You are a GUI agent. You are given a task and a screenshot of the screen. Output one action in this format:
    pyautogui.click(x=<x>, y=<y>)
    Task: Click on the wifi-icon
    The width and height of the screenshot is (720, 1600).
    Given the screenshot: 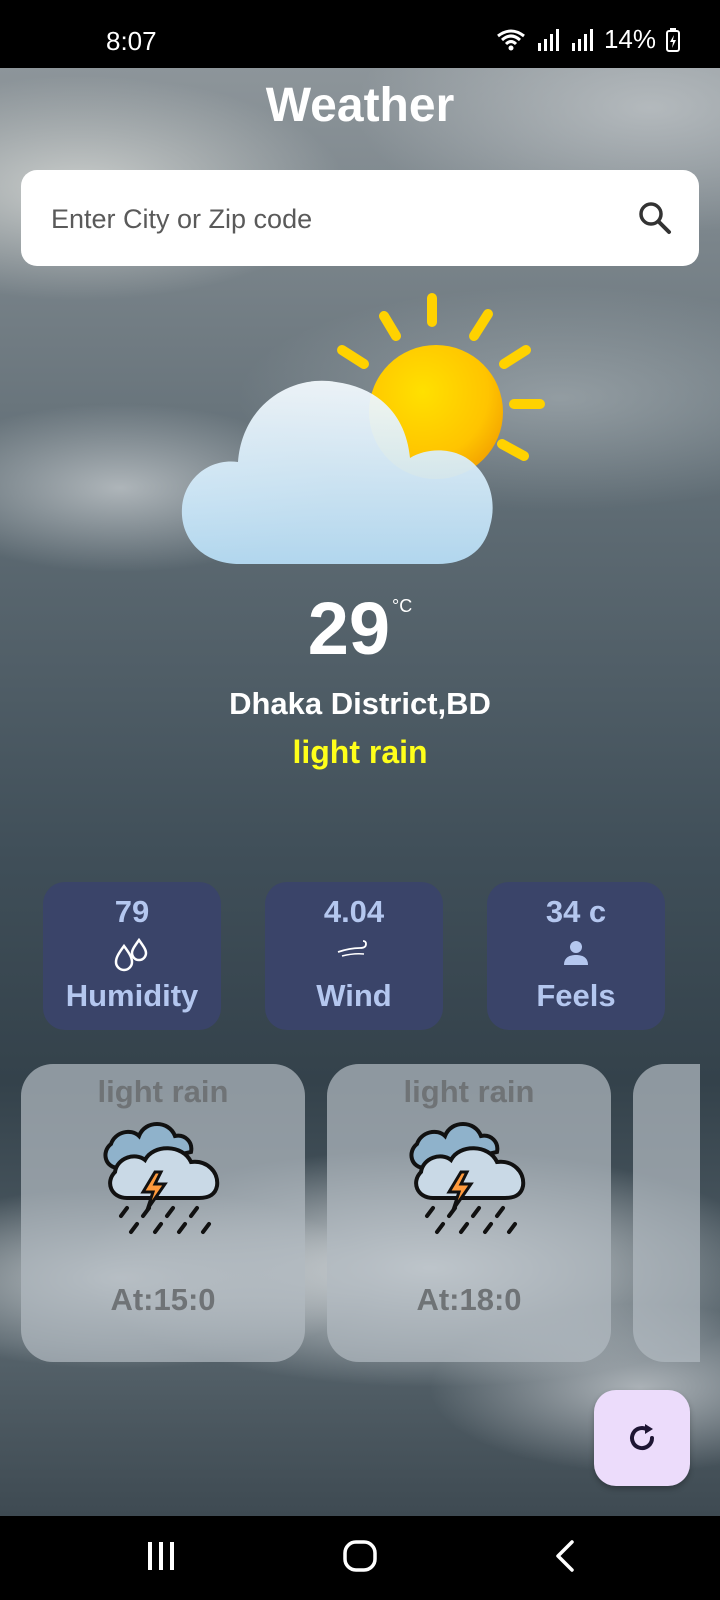 What is the action you would take?
    pyautogui.click(x=511, y=39)
    